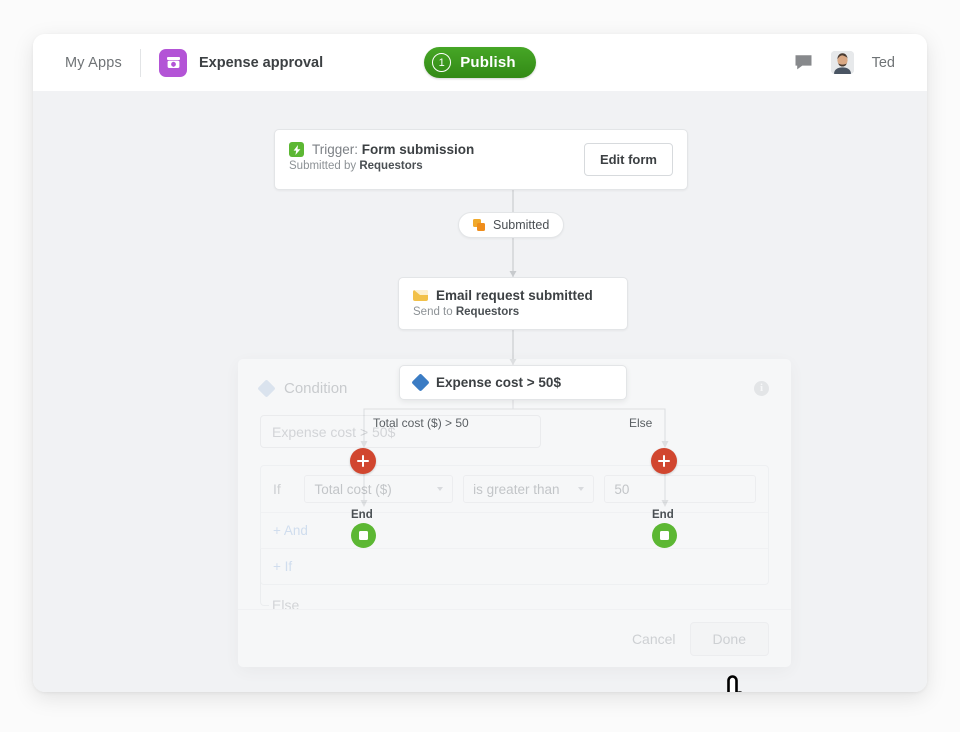 Image resolution: width=960 pixels, height=732 pixels. What do you see at coordinates (641, 423) in the screenshot?
I see `branch-false-label: Else` at bounding box center [641, 423].